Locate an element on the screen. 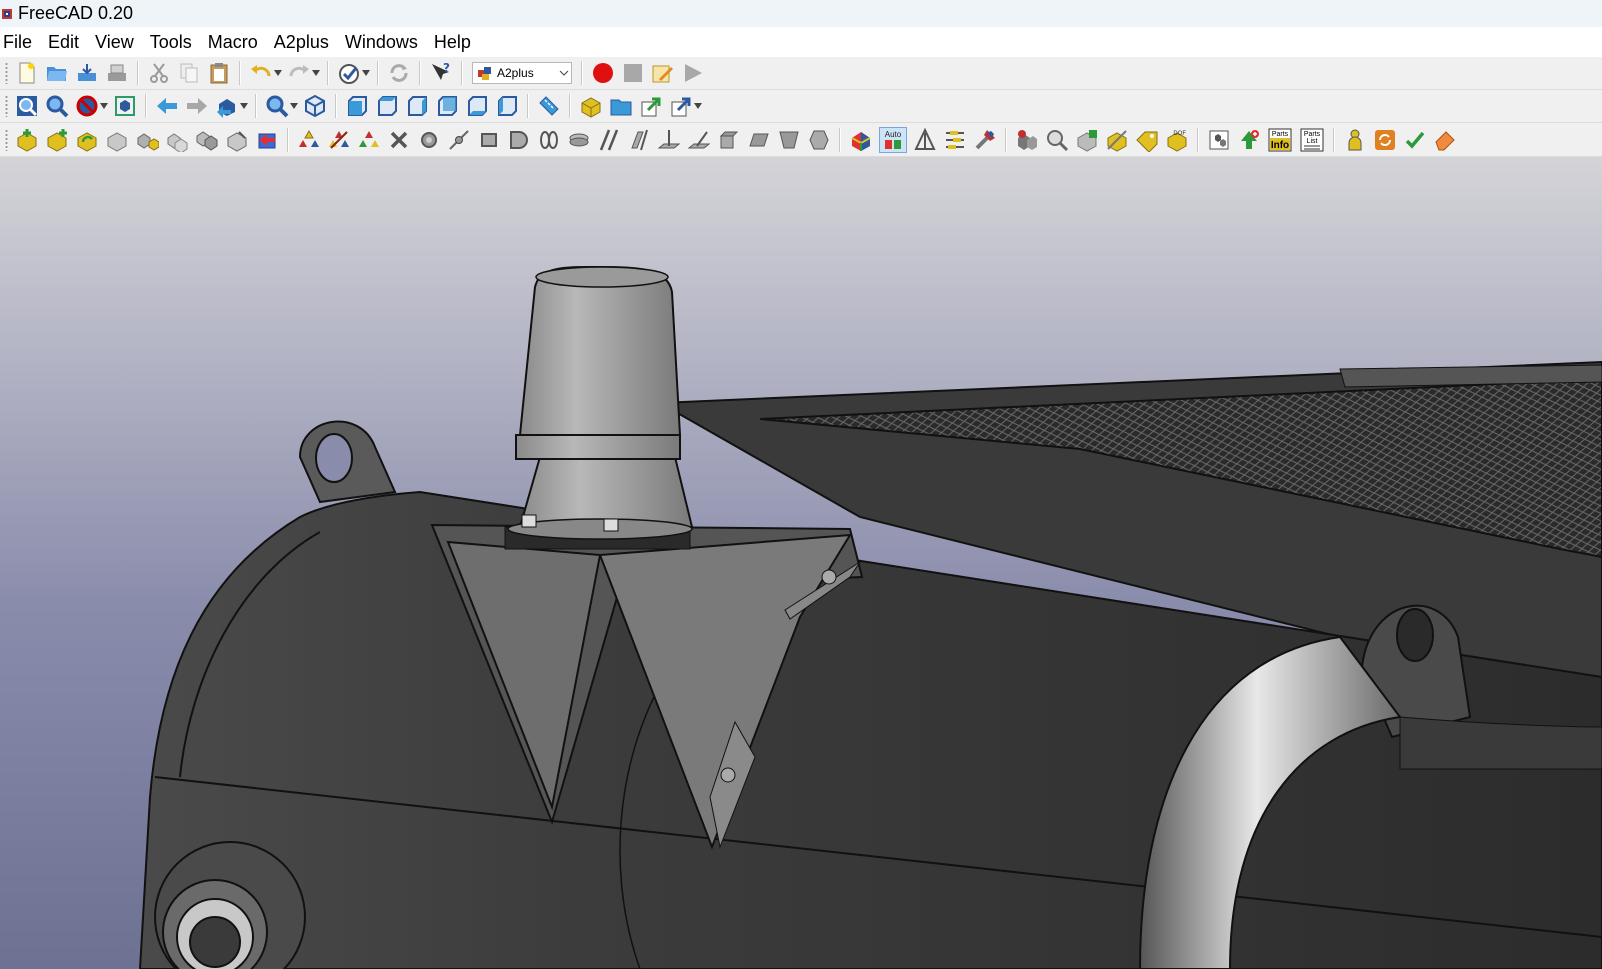 The width and height of the screenshot is (1602, 969). left-view-icon is located at coordinates (507, 106).